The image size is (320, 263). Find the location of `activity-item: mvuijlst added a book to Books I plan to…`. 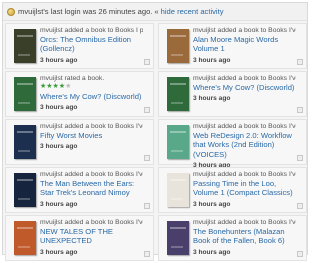

activity-item: mvuijlst added a book to Books I plan to… is located at coordinates (79, 46).